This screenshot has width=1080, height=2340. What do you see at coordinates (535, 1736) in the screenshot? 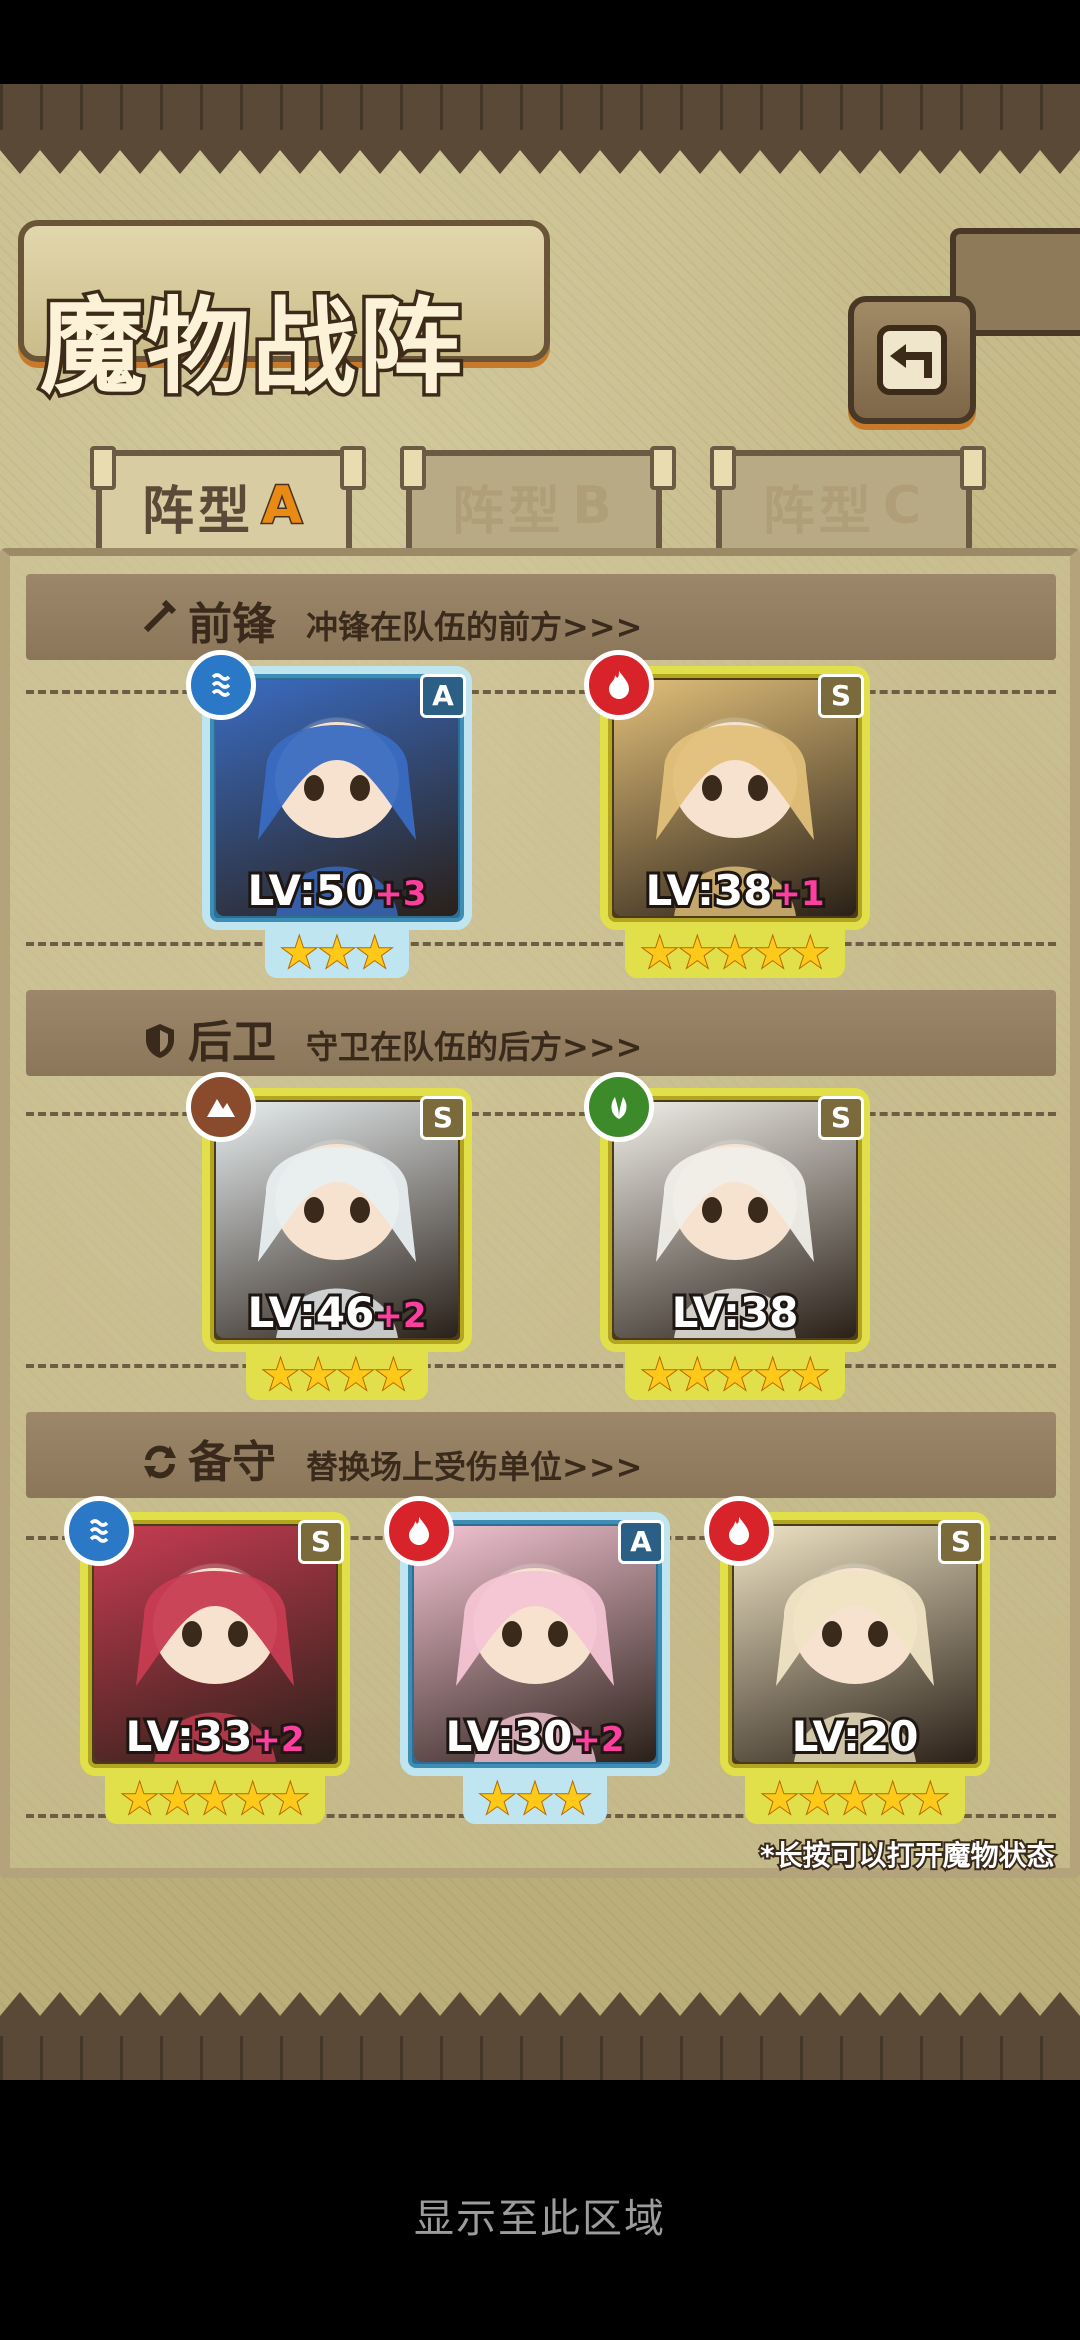
I see `level-label: LV:30+2` at bounding box center [535, 1736].